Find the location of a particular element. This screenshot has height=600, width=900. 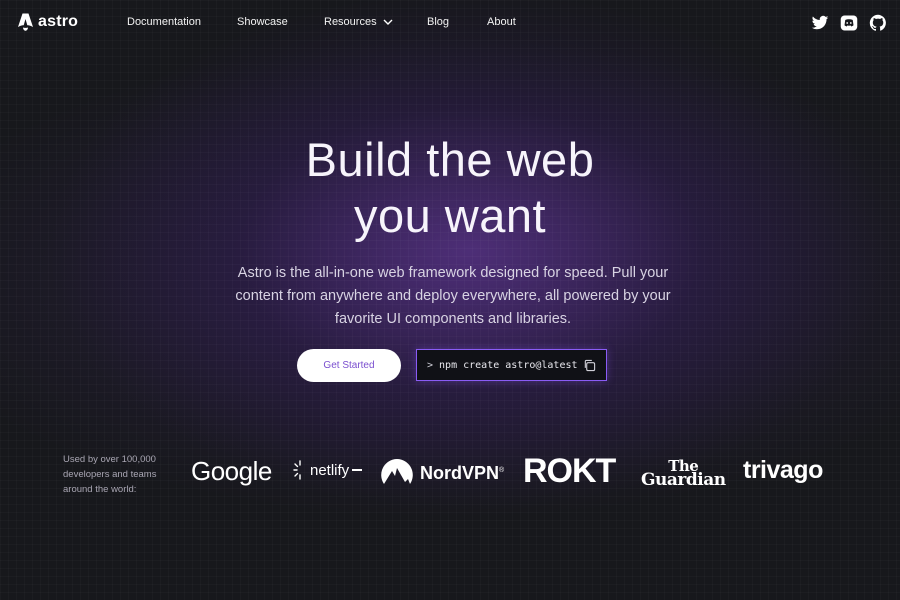

github-icon is located at coordinates (878, 23).